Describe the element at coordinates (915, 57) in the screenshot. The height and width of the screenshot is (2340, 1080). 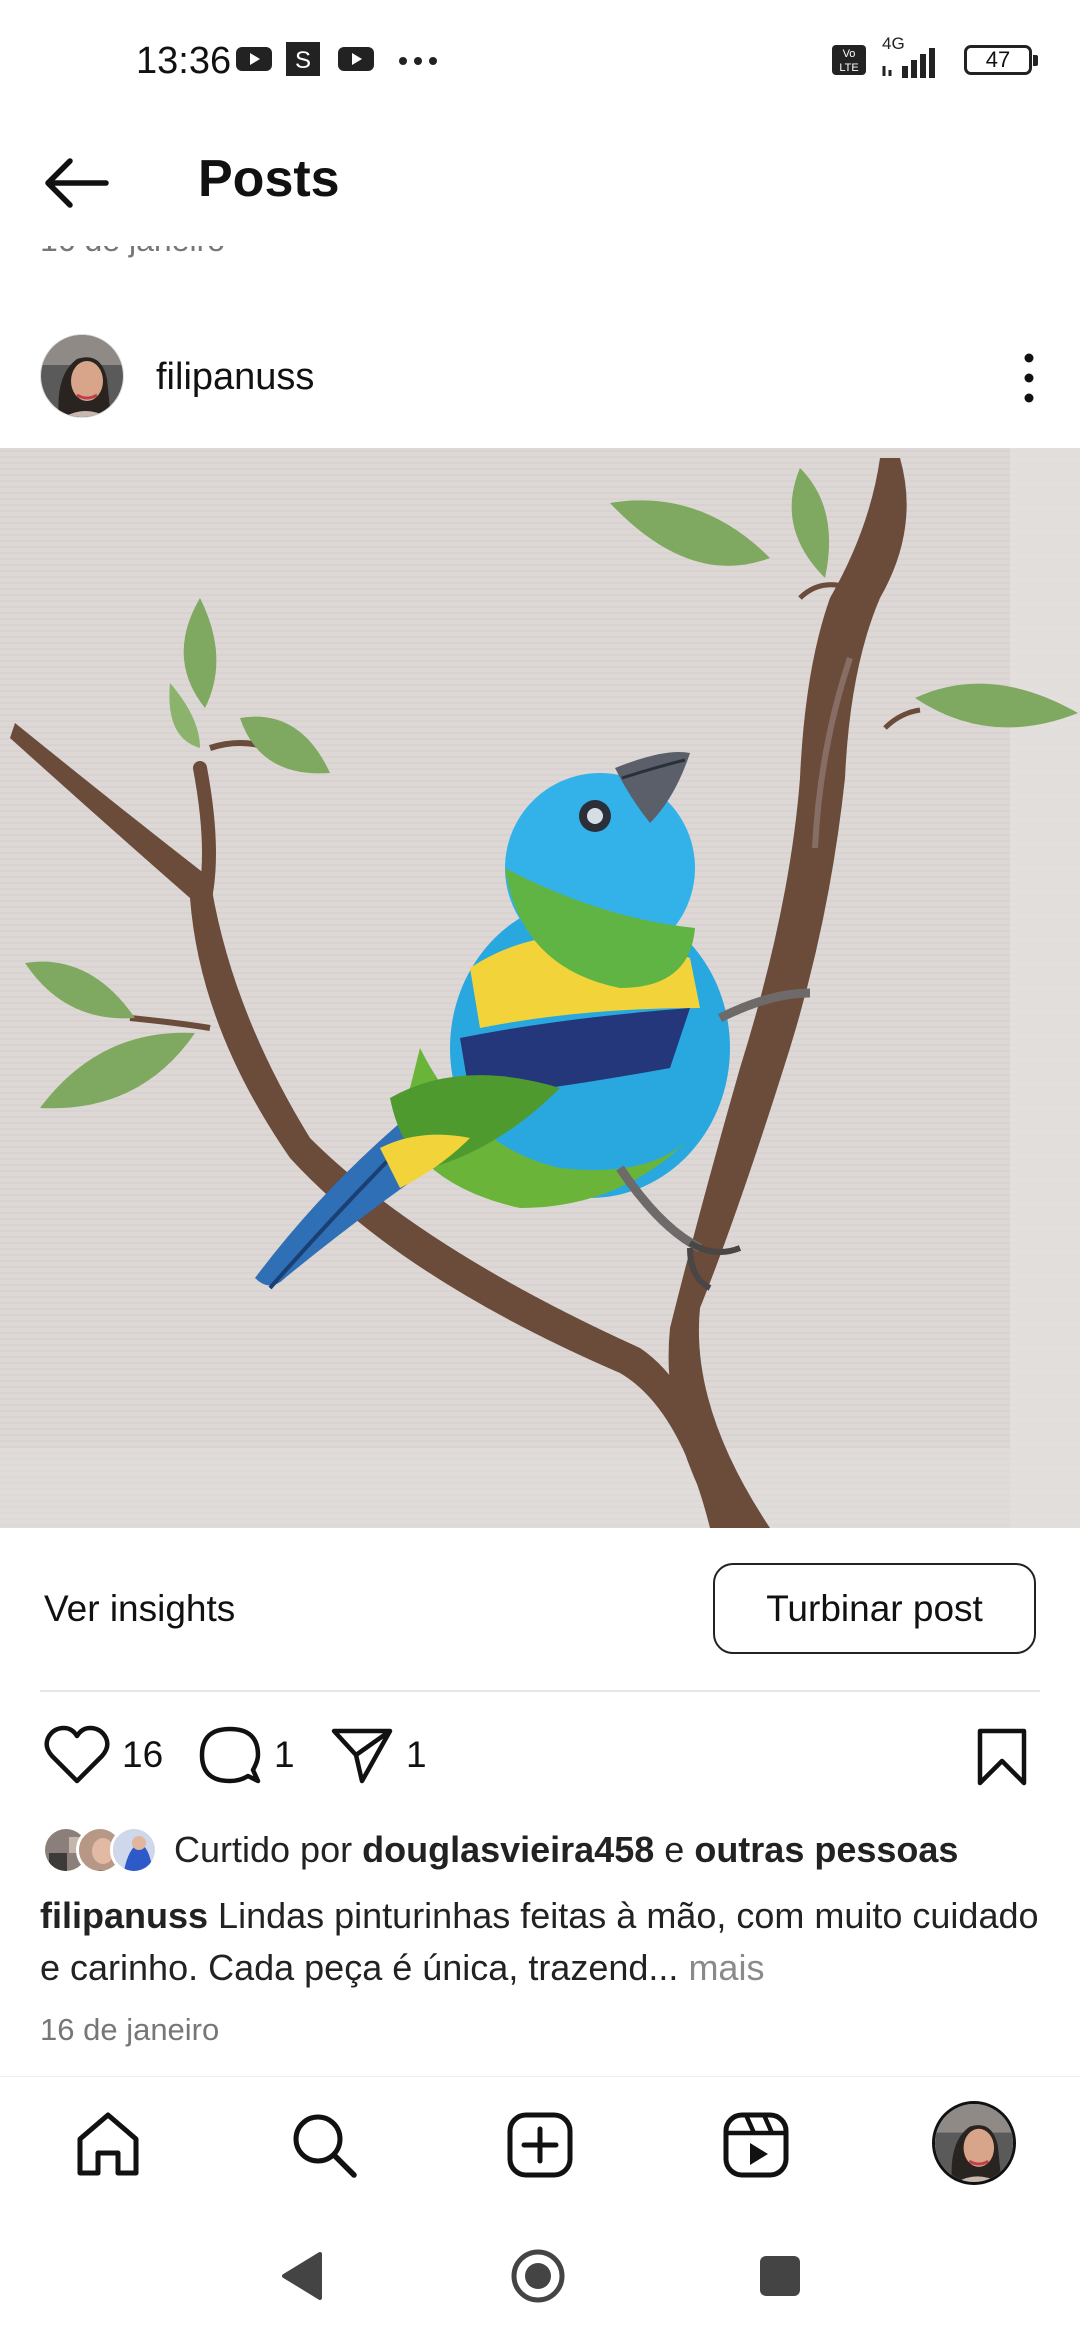
I see `signal-icon: 4G` at that location.